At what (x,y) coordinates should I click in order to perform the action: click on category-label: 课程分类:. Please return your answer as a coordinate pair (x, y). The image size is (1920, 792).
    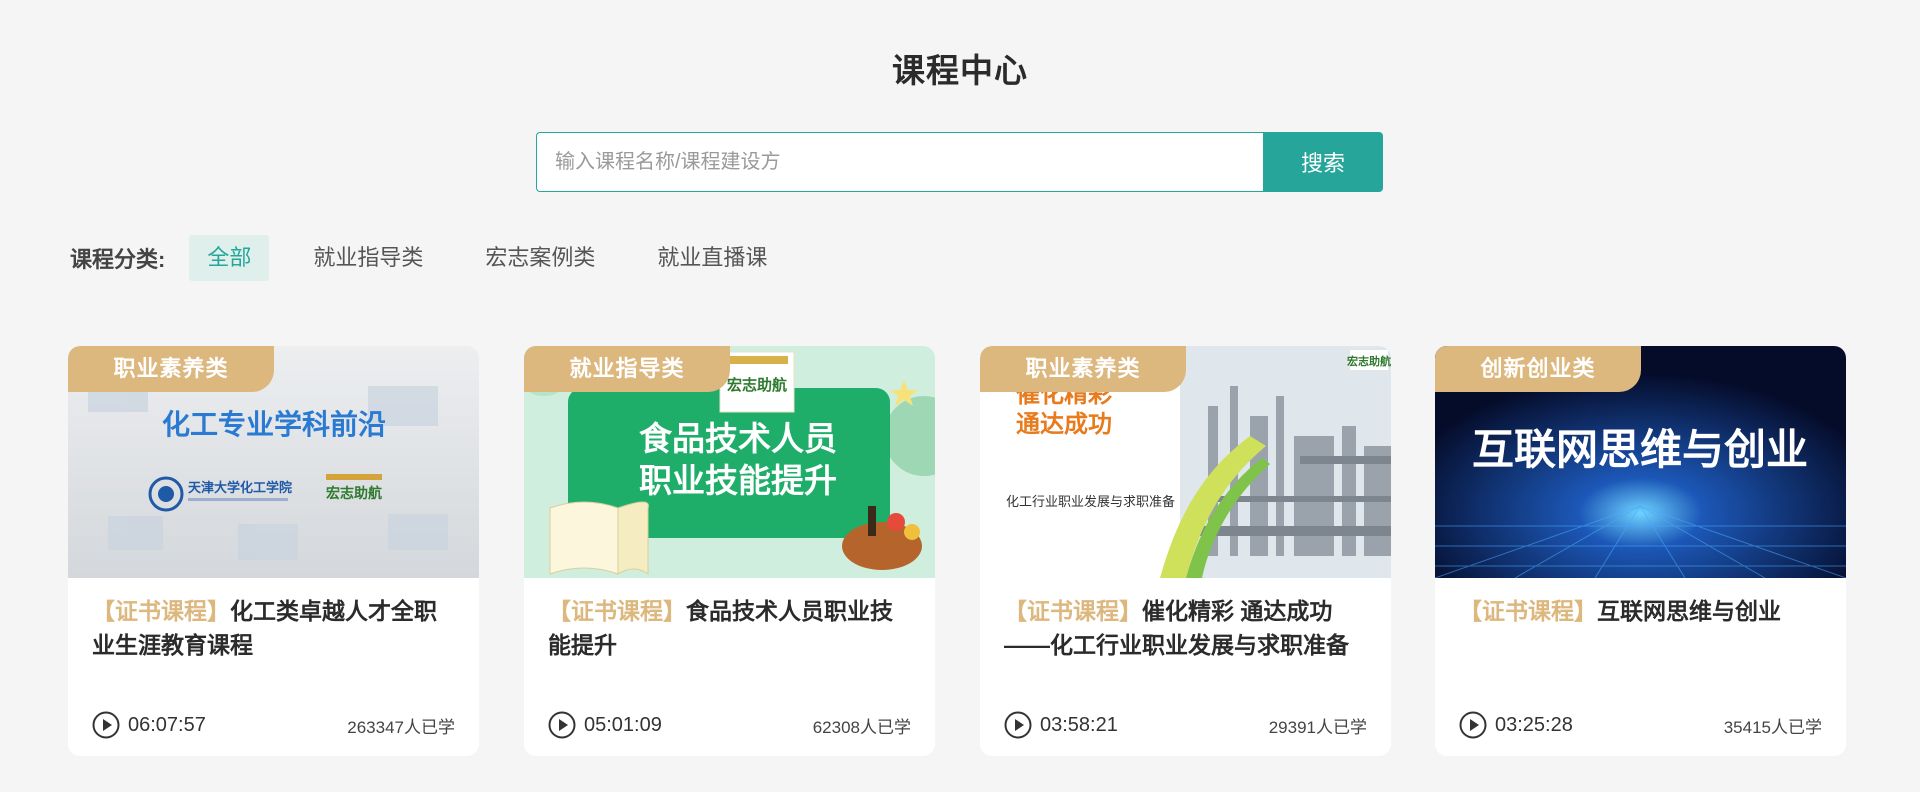
    Looking at the image, I should click on (118, 259).